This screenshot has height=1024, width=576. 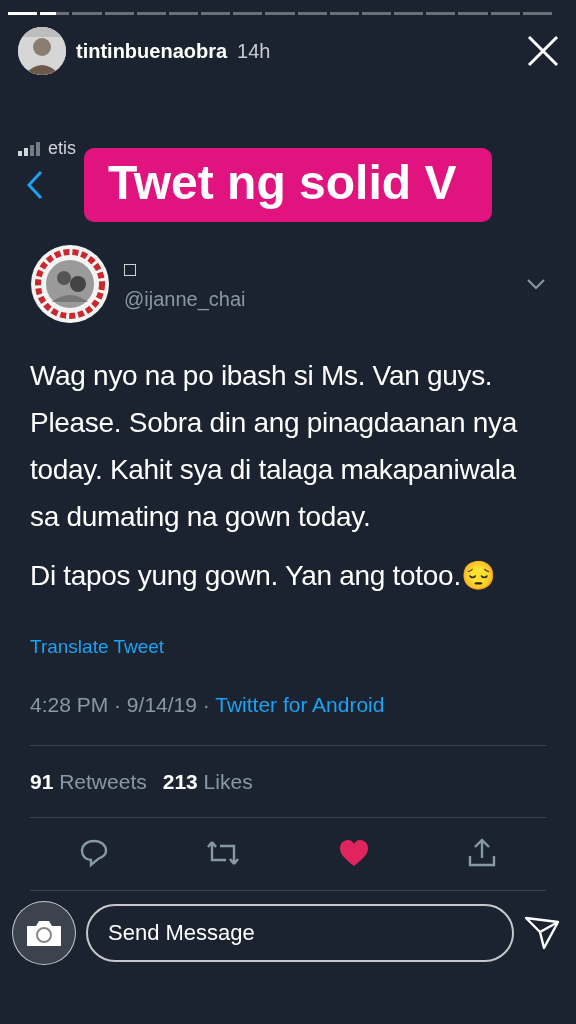 What do you see at coordinates (274, 446) in the screenshot?
I see `tweet-text: Wag nyo na po ibash si Ms. Van guys. Please. Sobra din ang pinagdaanan nya today. Kahit sya di talaga makapaniwala sa dumating na gown today.` at bounding box center [274, 446].